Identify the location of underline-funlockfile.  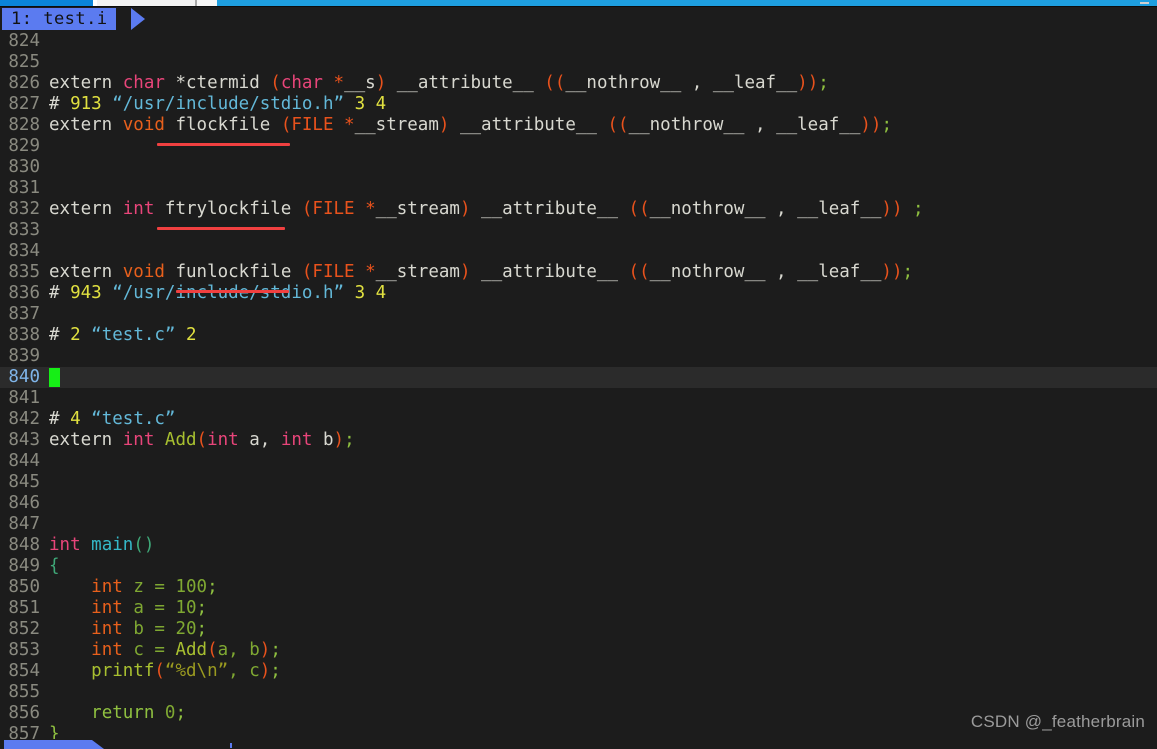
(232, 291).